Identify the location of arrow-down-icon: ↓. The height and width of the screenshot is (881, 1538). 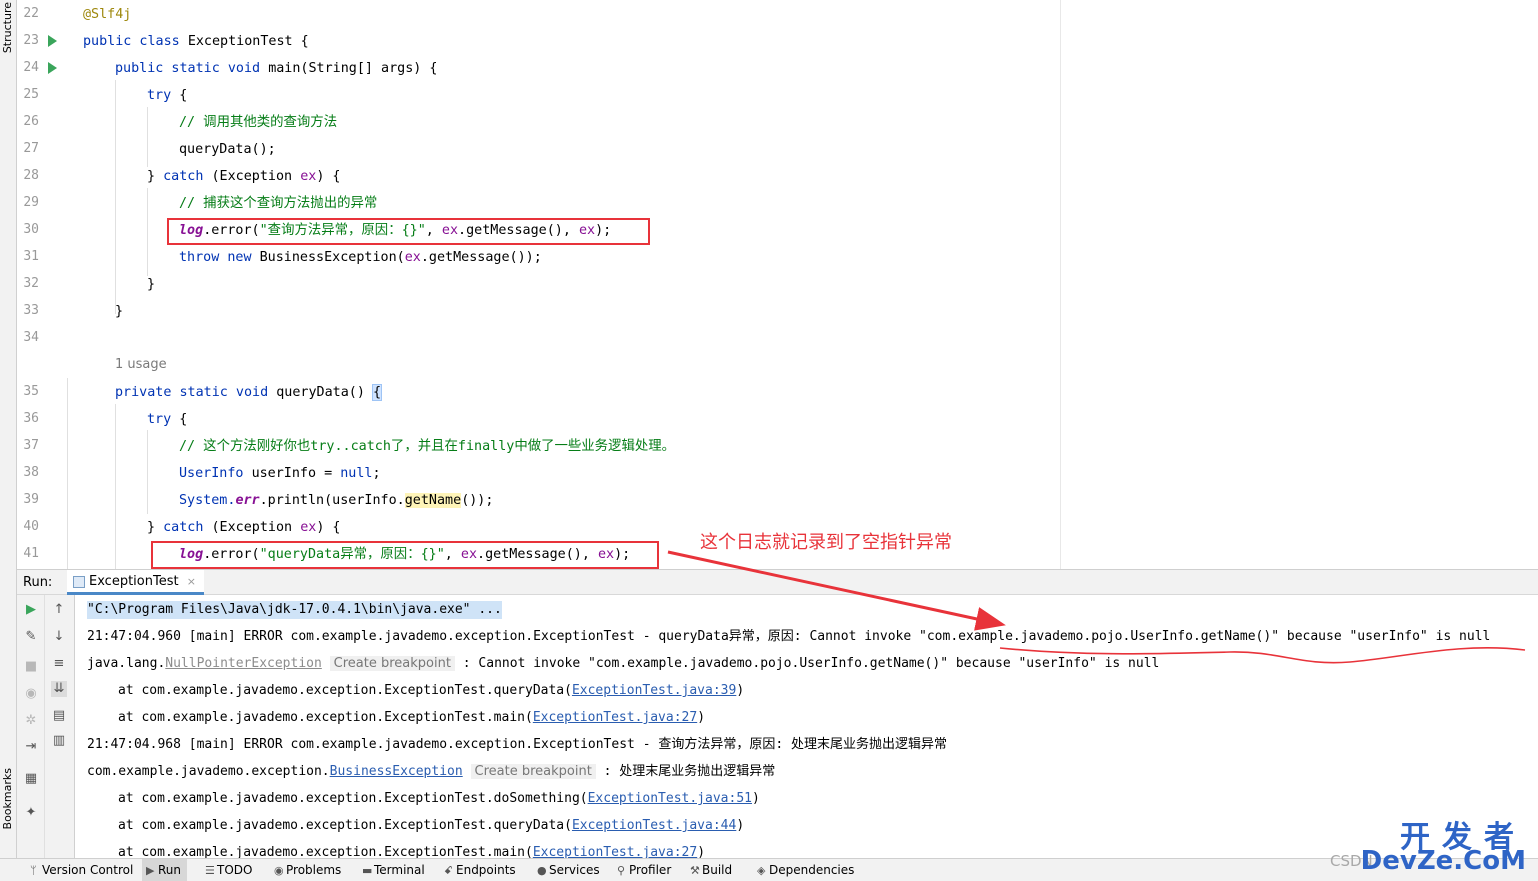
(59, 637).